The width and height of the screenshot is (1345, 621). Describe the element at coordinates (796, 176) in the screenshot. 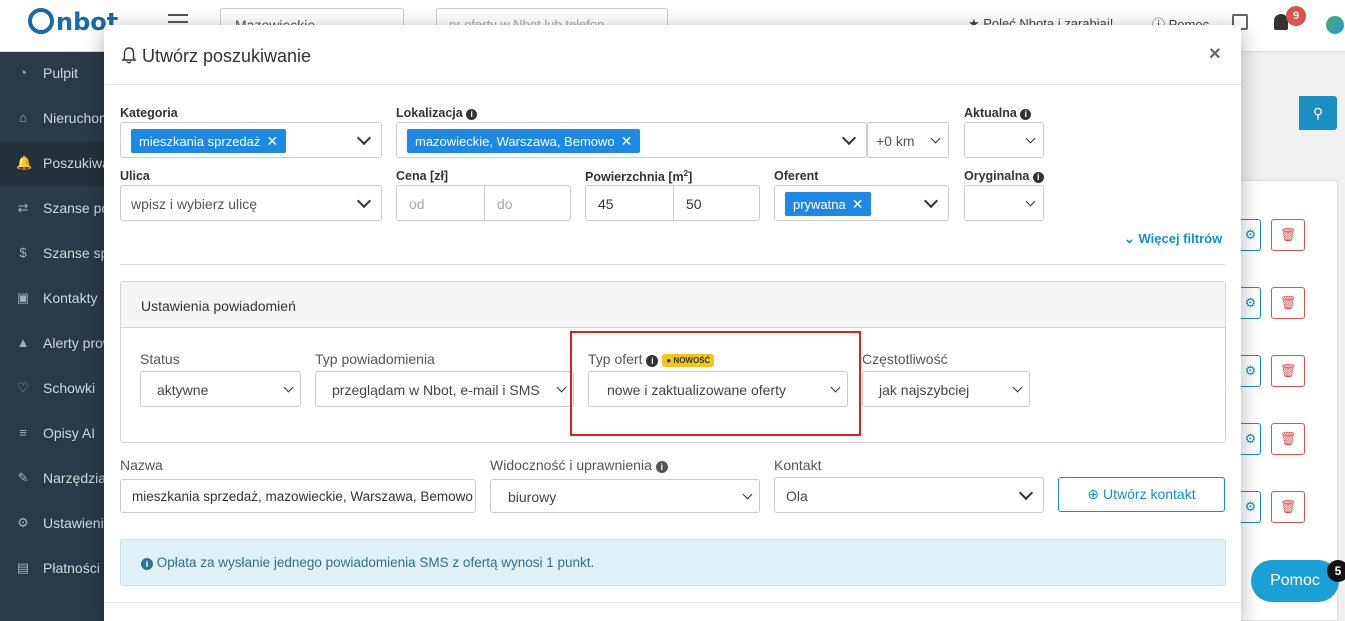

I see `offerer-label: Oferent` at that location.